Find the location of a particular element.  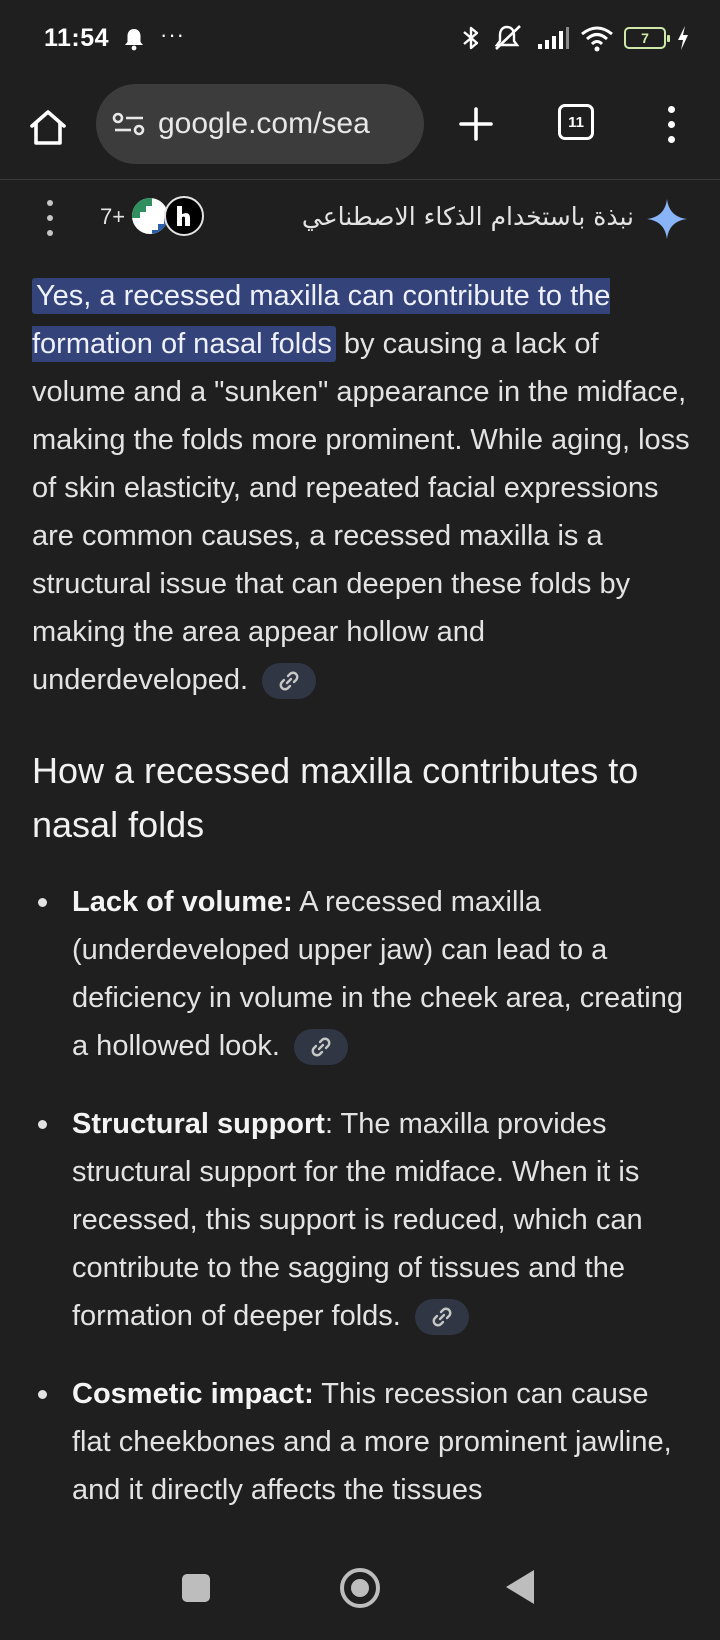

tab-count: 11 is located at coordinates (576, 122).